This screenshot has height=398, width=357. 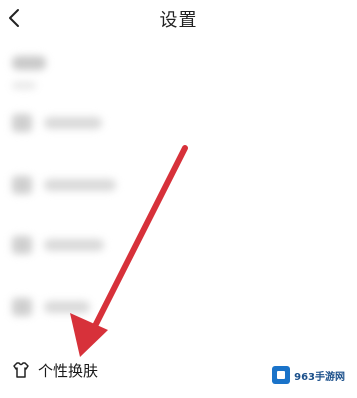 What do you see at coordinates (21, 370) in the screenshot?
I see `t-shirt-icon` at bounding box center [21, 370].